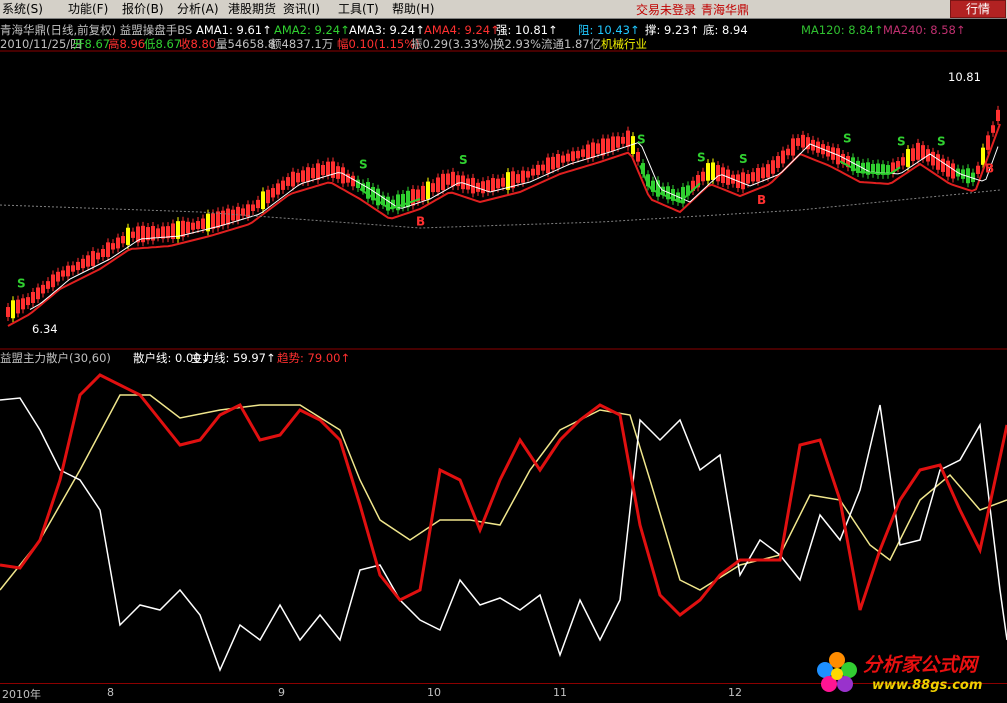 The image size is (1007, 703). What do you see at coordinates (434, 692) in the screenshot?
I see `axis-month-label: 10` at bounding box center [434, 692].